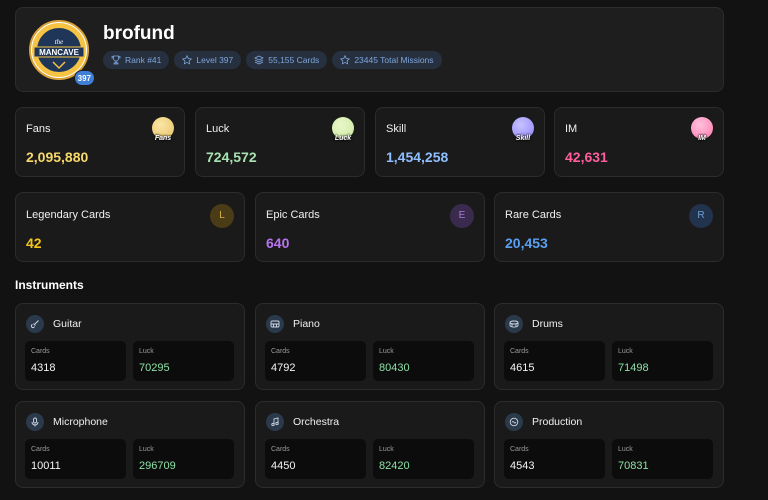  Describe the element at coordinates (35, 422) in the screenshot. I see `microphone-icon` at that location.